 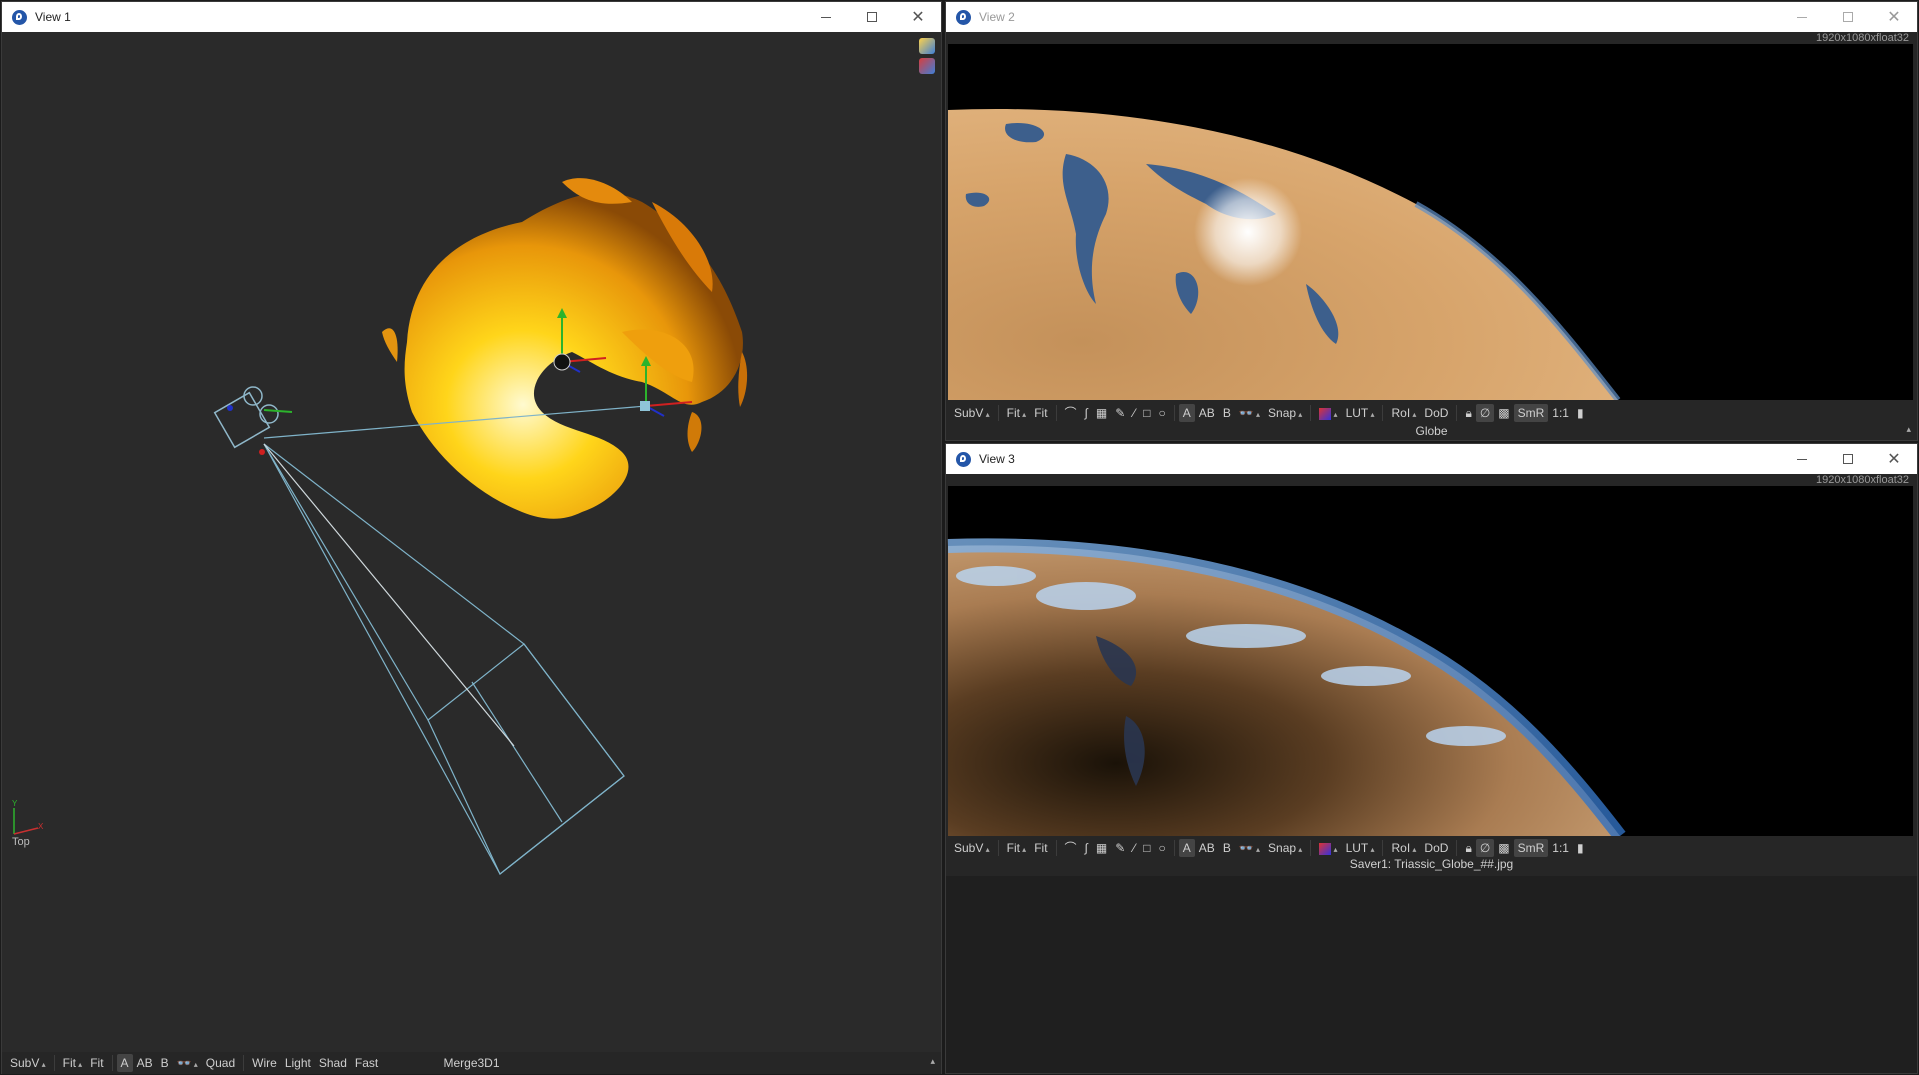 What do you see at coordinates (53, 17) in the screenshot?
I see `view1-title: View 1` at bounding box center [53, 17].